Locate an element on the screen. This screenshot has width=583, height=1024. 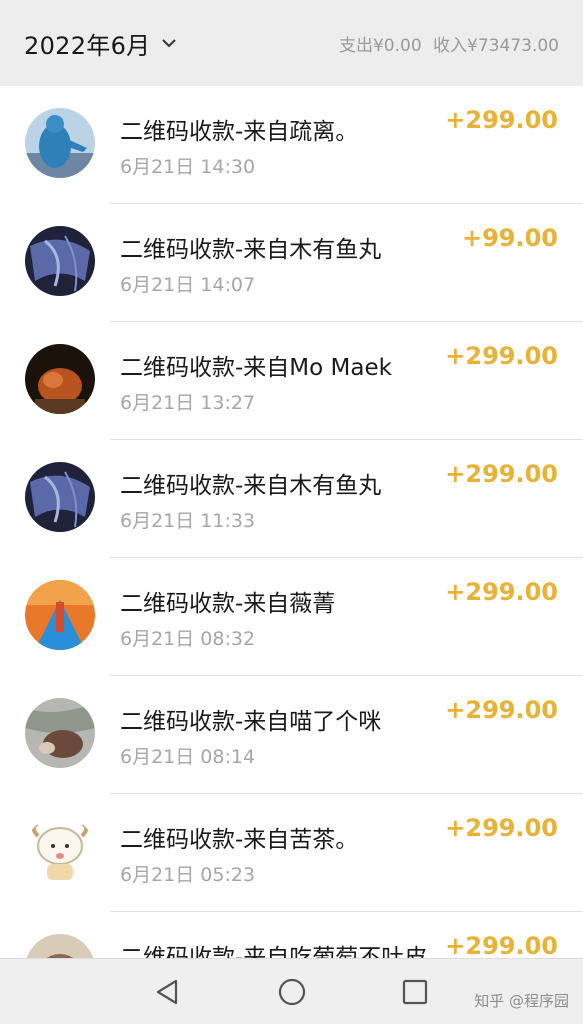
summary: 支出¥0.00 收入¥73473.00 is located at coordinates (449, 43).